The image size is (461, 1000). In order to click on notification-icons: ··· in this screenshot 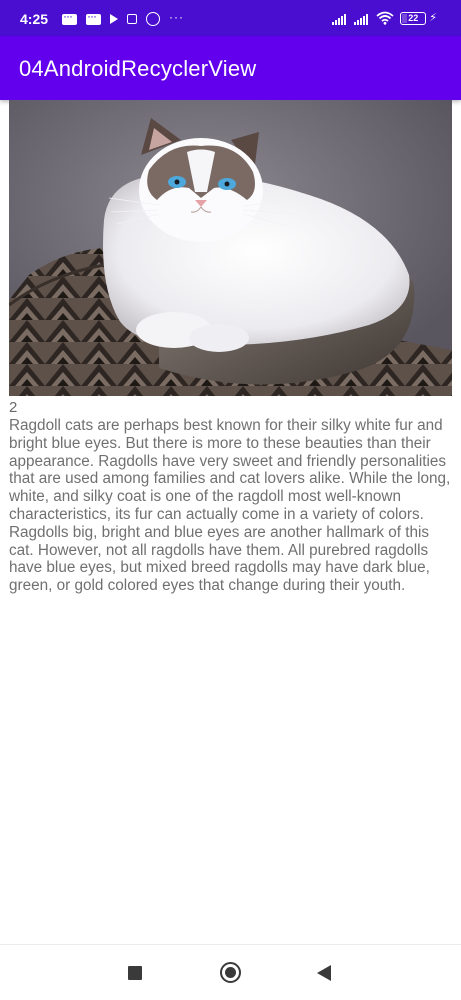, I will do `click(127, 17)`.